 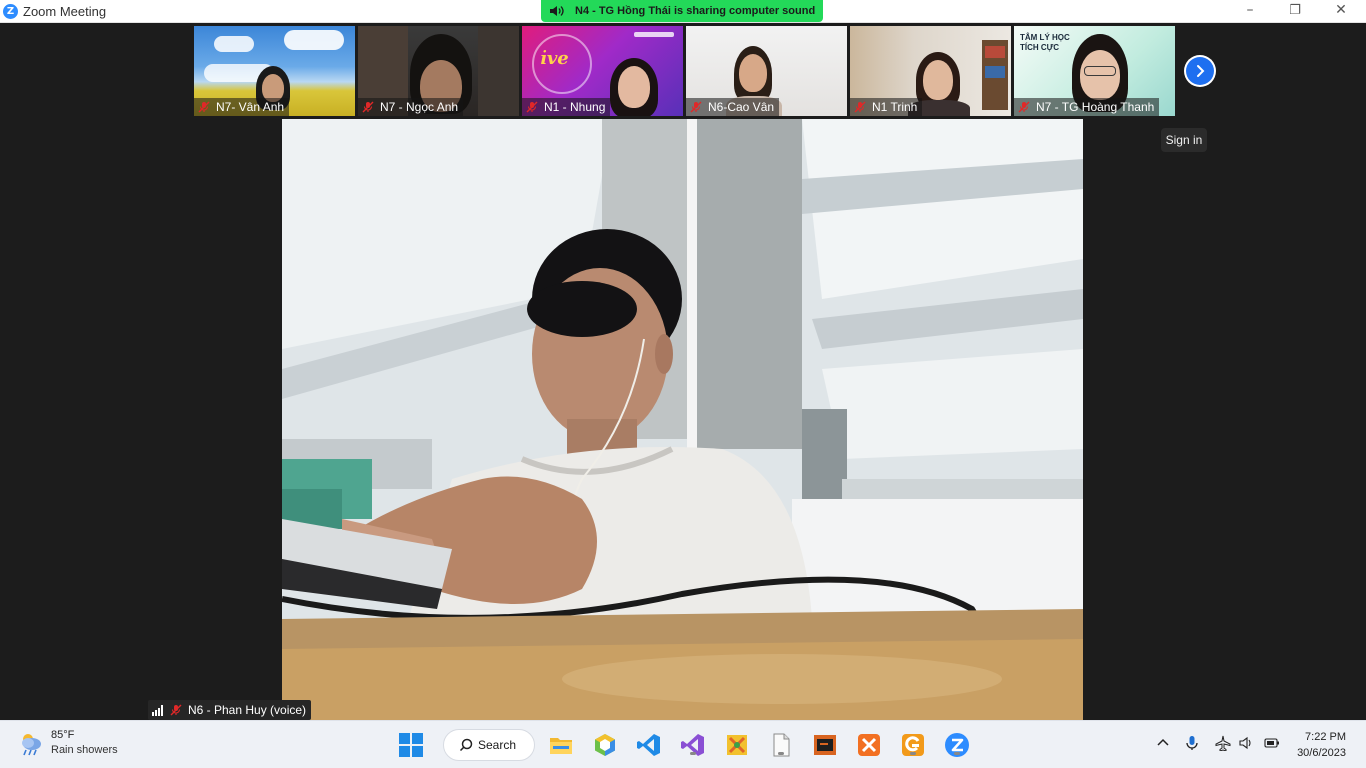 What do you see at coordinates (84, 750) in the screenshot?
I see `weather-description: Rain showers` at bounding box center [84, 750].